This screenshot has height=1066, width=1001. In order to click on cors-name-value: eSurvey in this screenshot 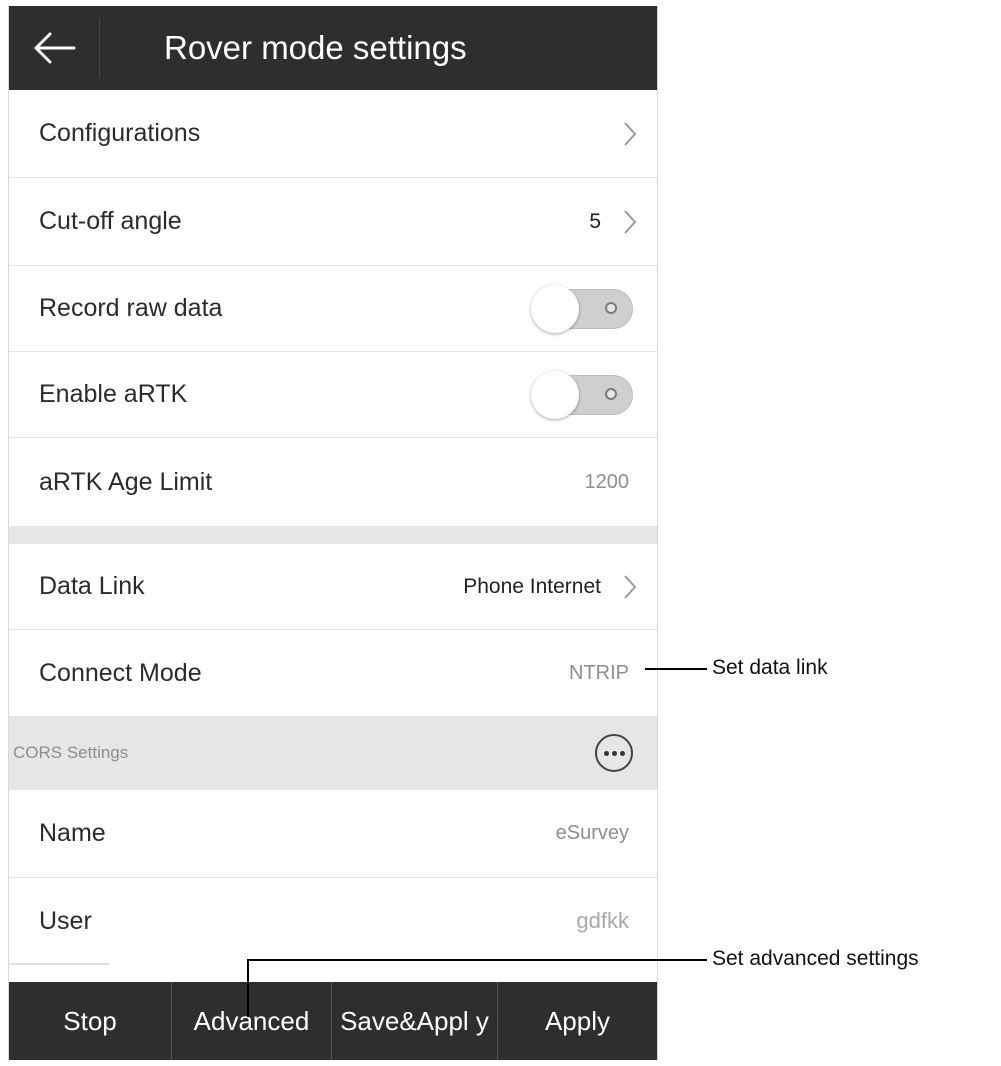, I will do `click(592, 833)`.